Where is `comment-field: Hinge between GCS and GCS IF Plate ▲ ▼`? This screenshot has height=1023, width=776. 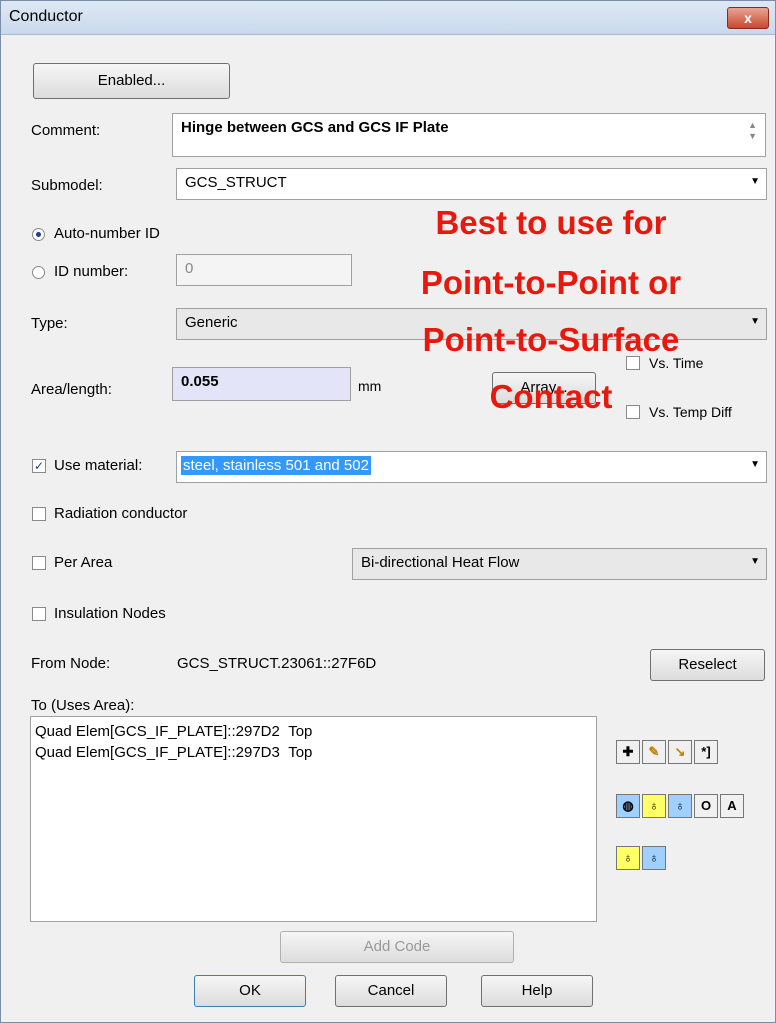 comment-field: Hinge between GCS and GCS IF Plate ▲ ▼ is located at coordinates (469, 135).